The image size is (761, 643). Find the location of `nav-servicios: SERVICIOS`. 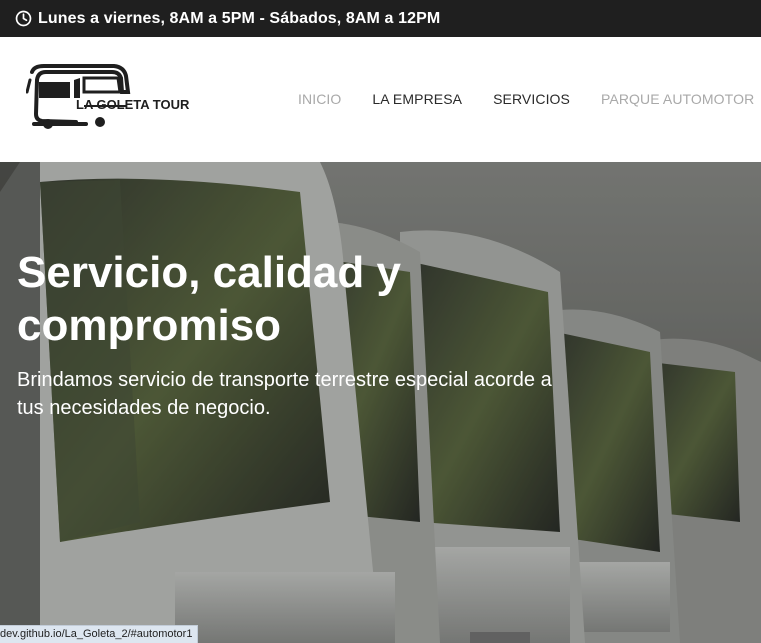

nav-servicios: SERVICIOS is located at coordinates (531, 100).